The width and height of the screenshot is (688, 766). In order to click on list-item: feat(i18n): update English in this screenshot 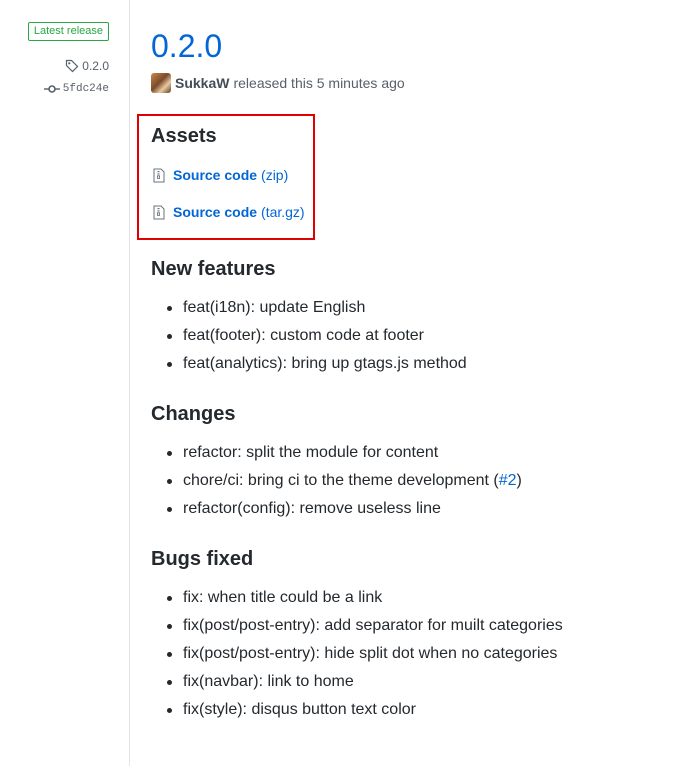, I will do `click(411, 308)`.